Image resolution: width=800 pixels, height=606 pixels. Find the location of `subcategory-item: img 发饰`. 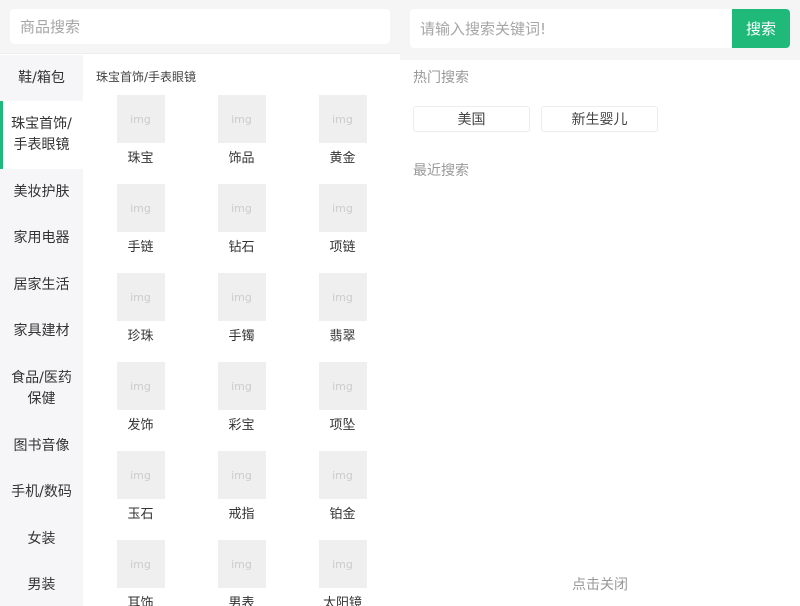

subcategory-item: img 发饰 is located at coordinates (140, 406).